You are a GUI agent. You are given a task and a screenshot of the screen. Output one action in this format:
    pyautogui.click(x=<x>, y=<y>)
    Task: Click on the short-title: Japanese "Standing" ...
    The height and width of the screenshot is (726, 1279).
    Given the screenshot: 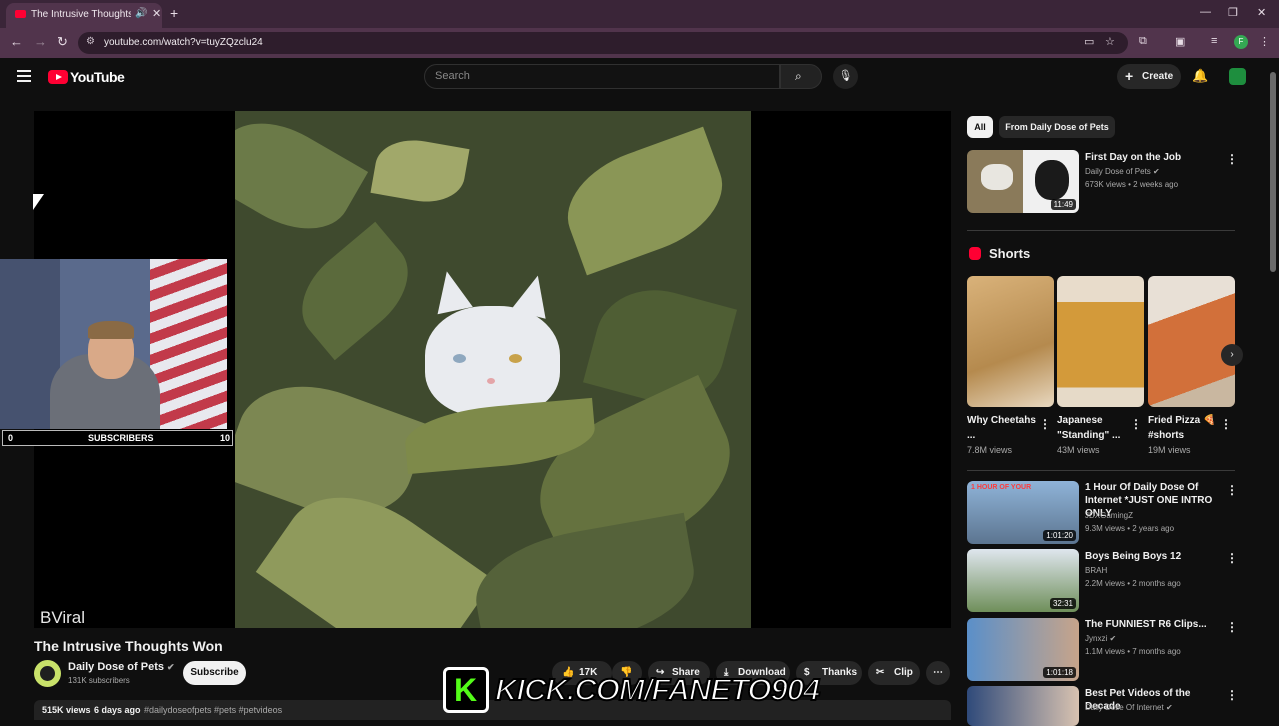 What is the action you would take?
    pyautogui.click(x=1092, y=428)
    